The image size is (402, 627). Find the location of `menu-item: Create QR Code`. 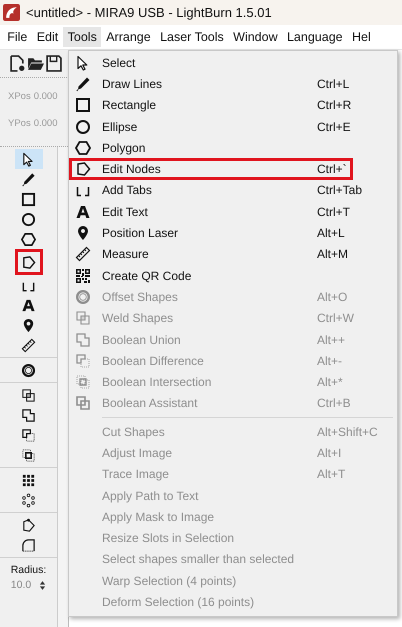

menu-item: Create QR Code is located at coordinates (233, 275).